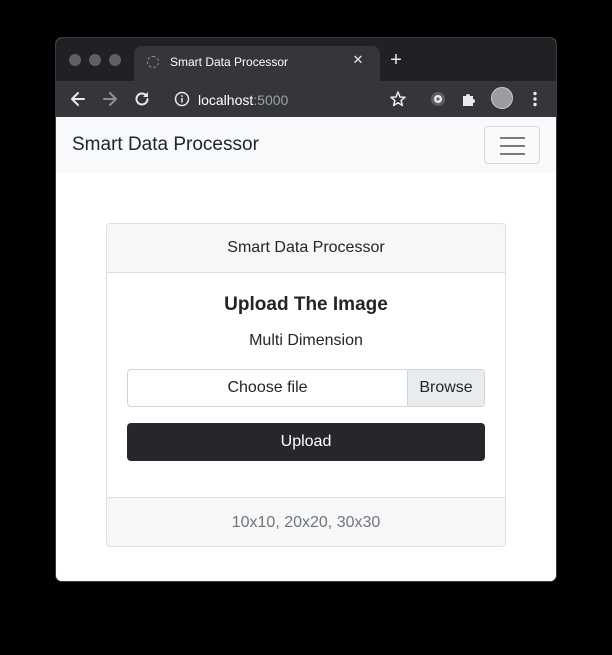 The height and width of the screenshot is (655, 612). What do you see at coordinates (469, 99) in the screenshot?
I see `puzzle-icon` at bounding box center [469, 99].